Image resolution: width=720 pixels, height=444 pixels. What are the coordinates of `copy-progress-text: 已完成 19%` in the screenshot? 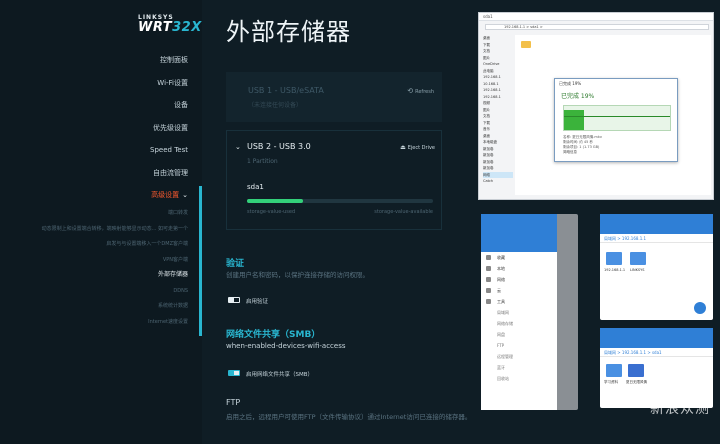 It's located at (578, 96).